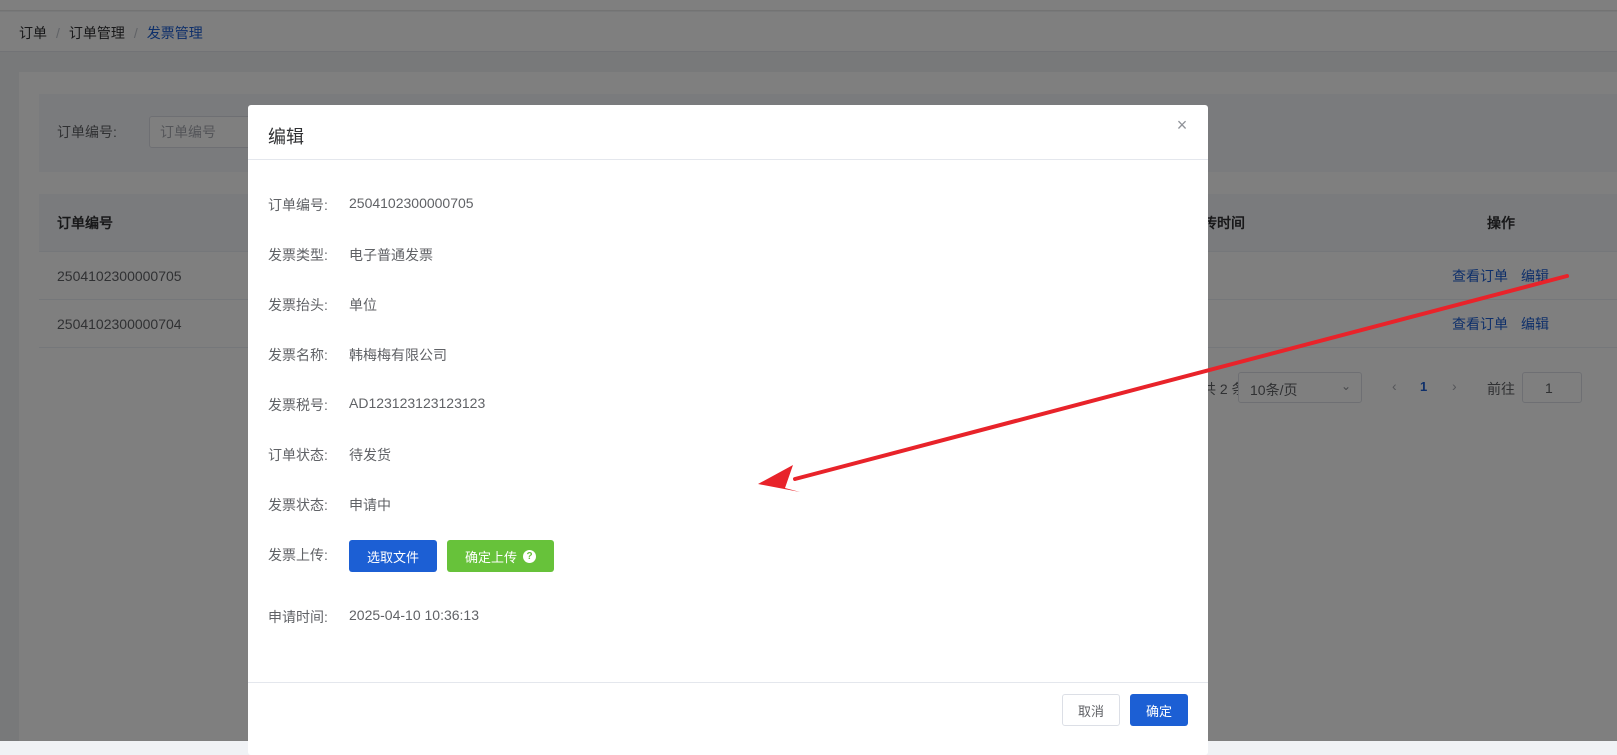  I want to click on field-label-invoice-status: 发票状态:, so click(298, 505).